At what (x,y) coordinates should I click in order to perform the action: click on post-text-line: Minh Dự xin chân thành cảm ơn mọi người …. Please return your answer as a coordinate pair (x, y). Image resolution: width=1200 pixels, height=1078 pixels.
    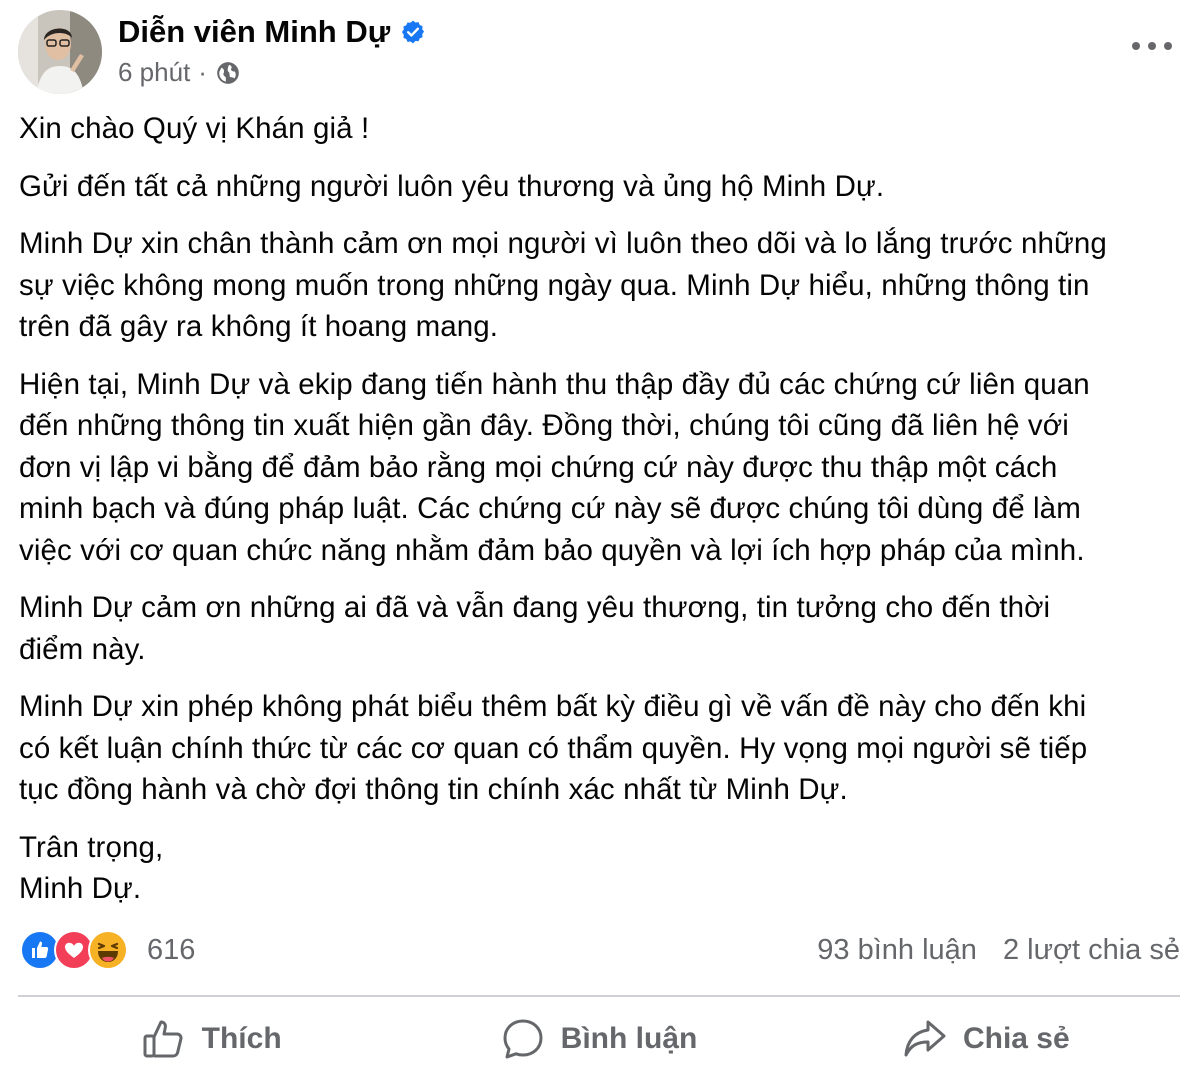
    Looking at the image, I should click on (563, 243).